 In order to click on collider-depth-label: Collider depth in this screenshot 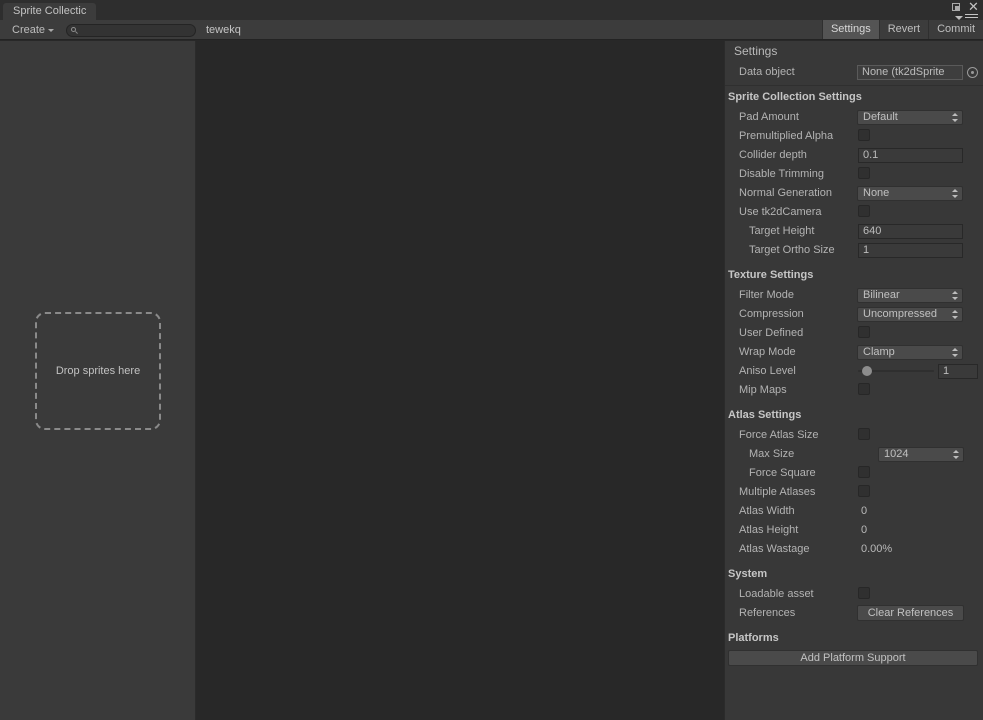, I will do `click(773, 155)`.